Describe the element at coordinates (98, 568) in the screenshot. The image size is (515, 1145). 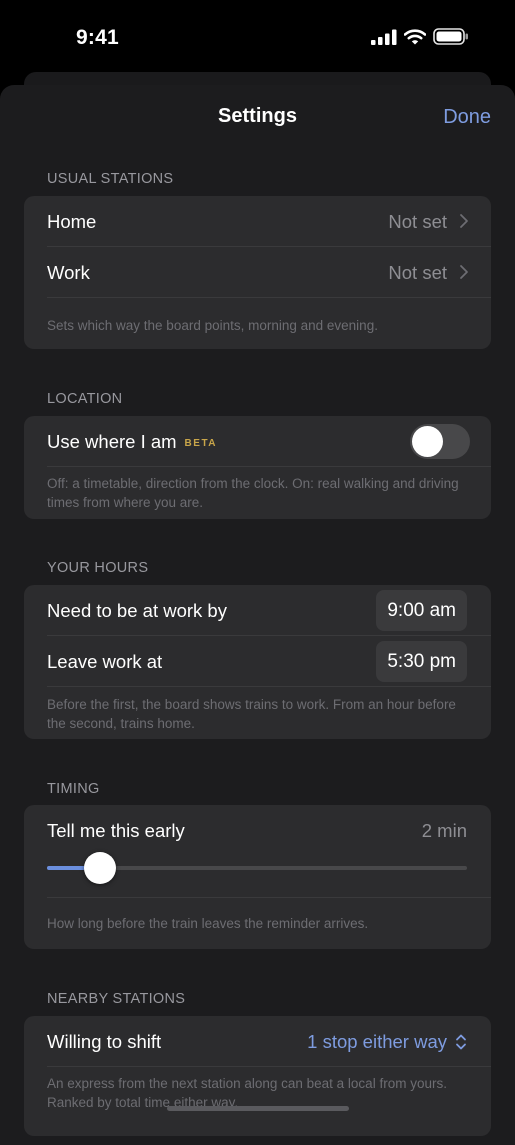
I see `section-header-your-hours: YOUR HOURS` at that location.